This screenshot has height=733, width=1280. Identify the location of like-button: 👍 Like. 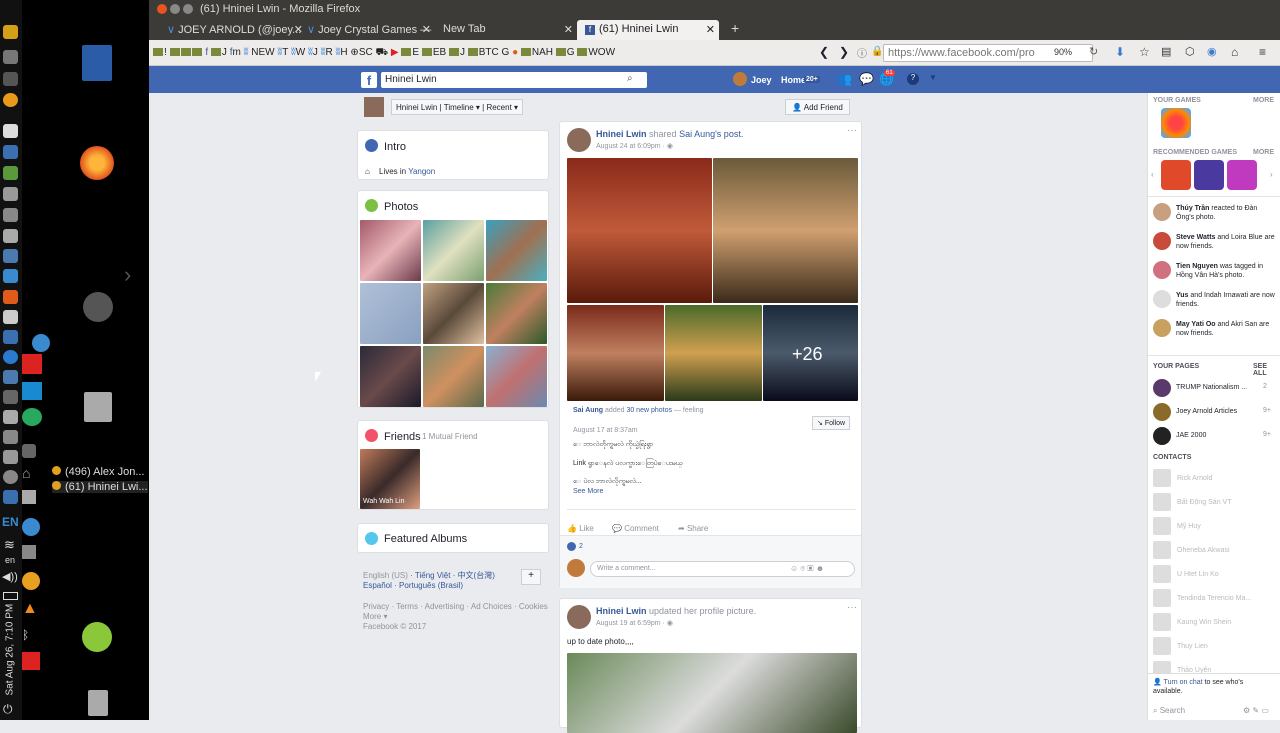
(580, 528).